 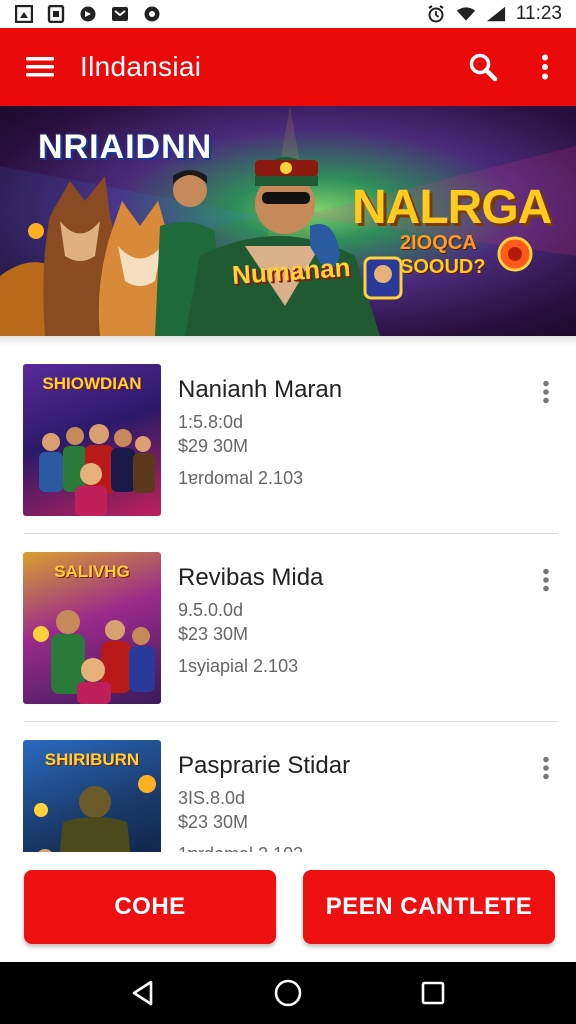 What do you see at coordinates (92, 383) in the screenshot?
I see `thumbnail-title: SHIOWDIAN` at bounding box center [92, 383].